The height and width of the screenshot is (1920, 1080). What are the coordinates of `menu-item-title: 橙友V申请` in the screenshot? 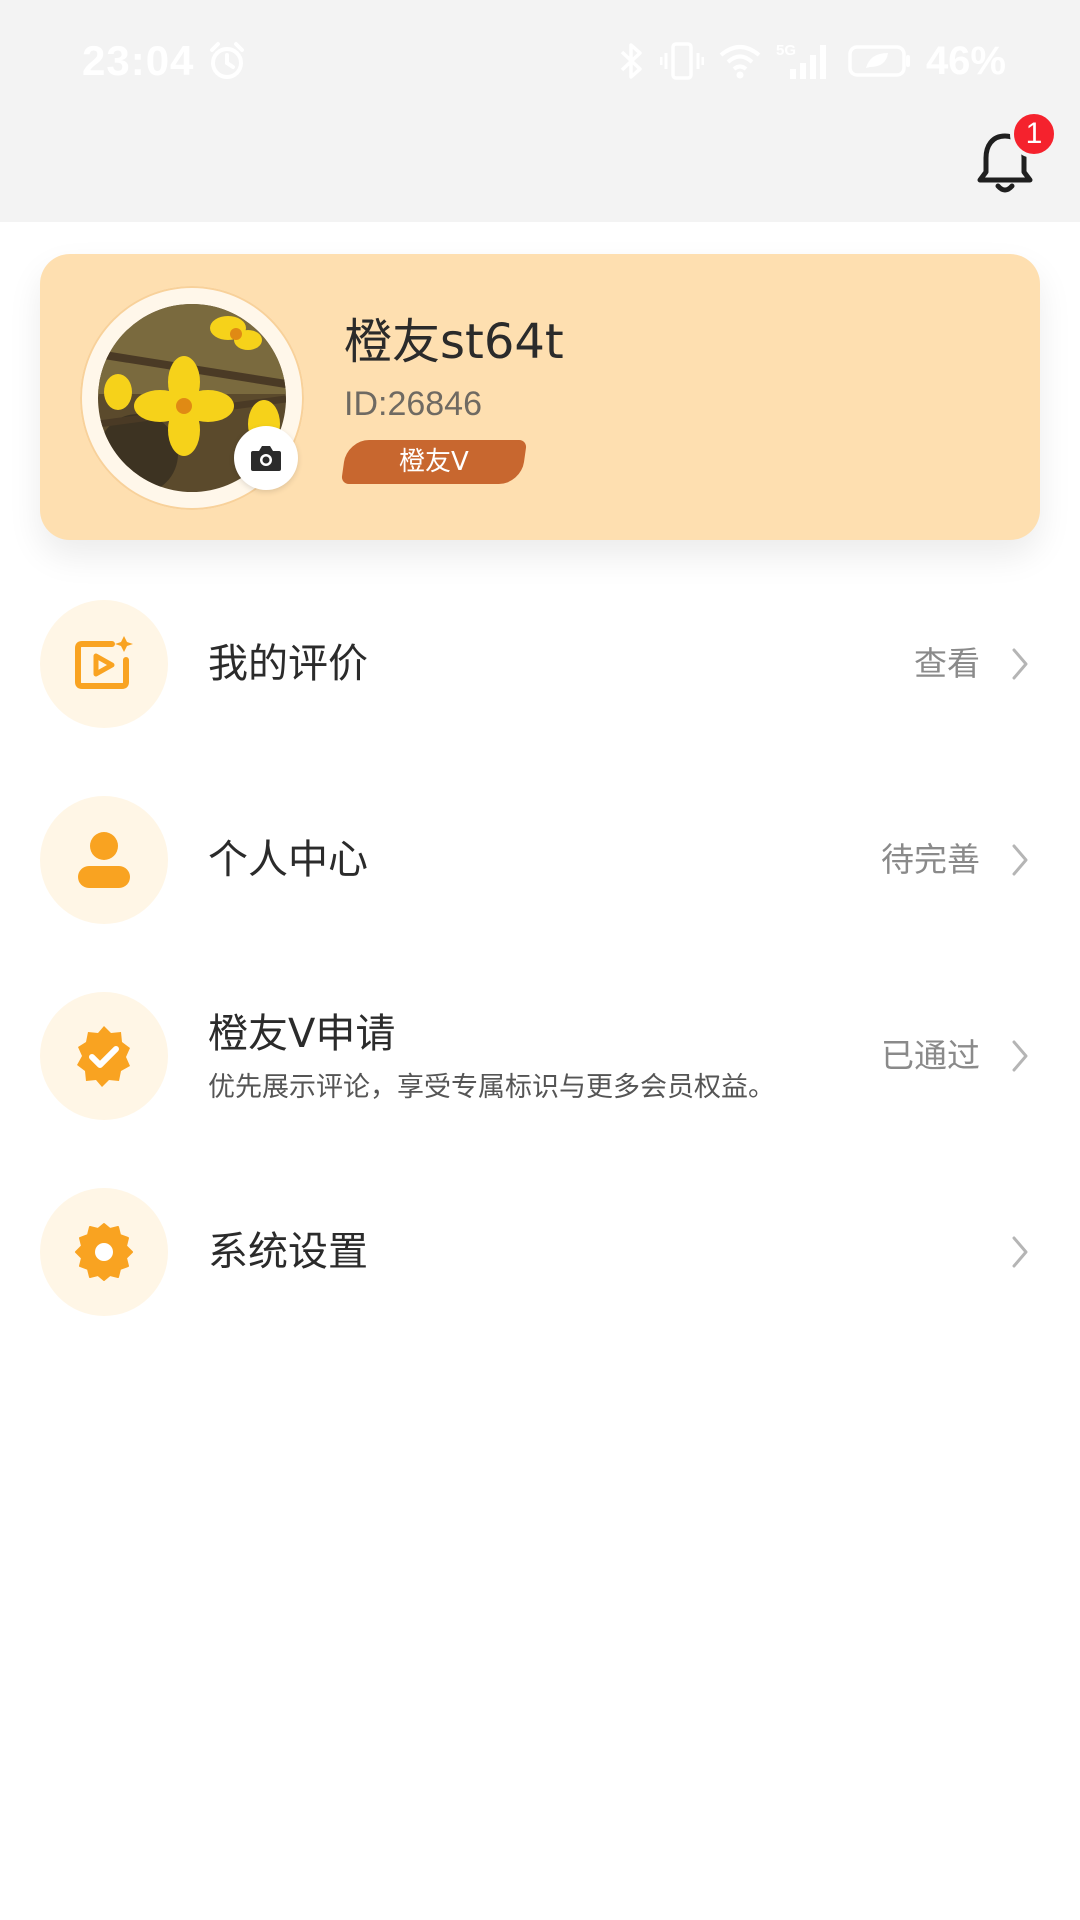 It's located at (302, 1034).